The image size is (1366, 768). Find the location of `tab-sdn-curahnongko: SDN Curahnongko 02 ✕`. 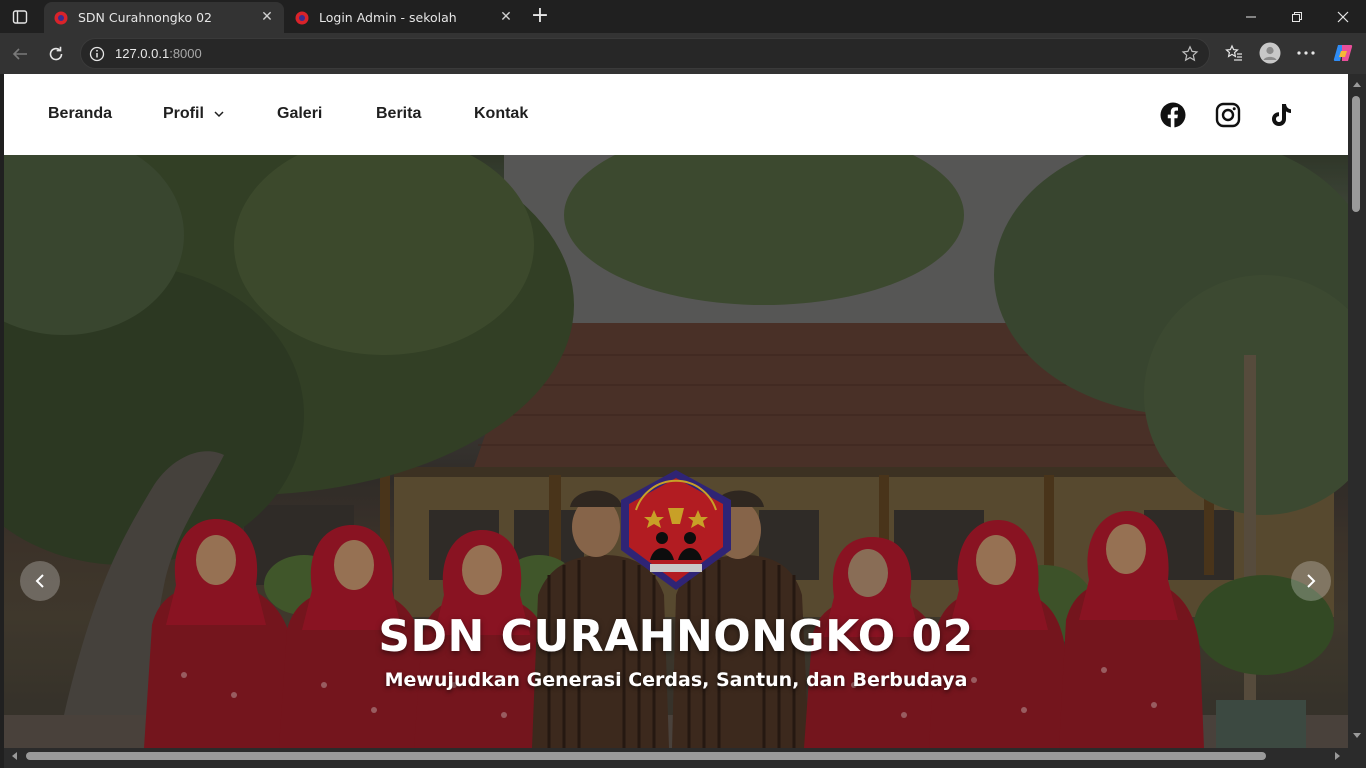

tab-sdn-curahnongko: SDN Curahnongko 02 ✕ is located at coordinates (164, 17).